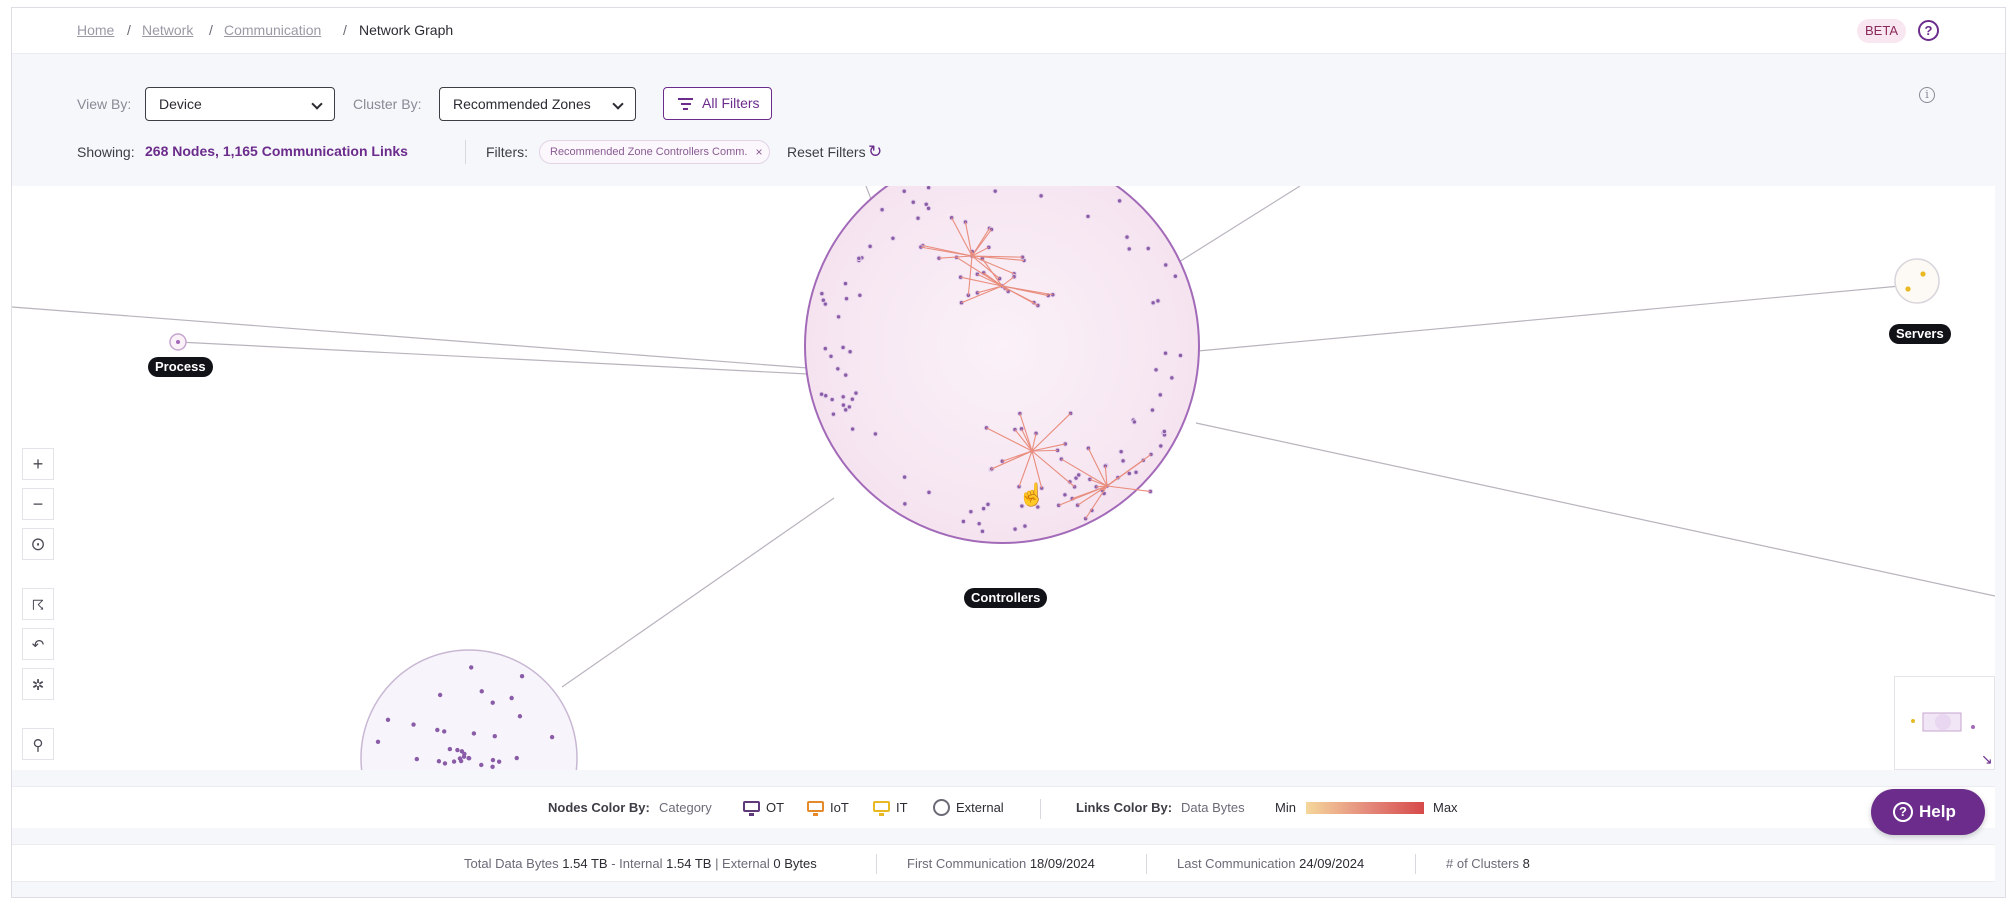 Image resolution: width=2016 pixels, height=906 pixels. What do you see at coordinates (1928, 812) in the screenshot?
I see `help-button: ? Help` at bounding box center [1928, 812].